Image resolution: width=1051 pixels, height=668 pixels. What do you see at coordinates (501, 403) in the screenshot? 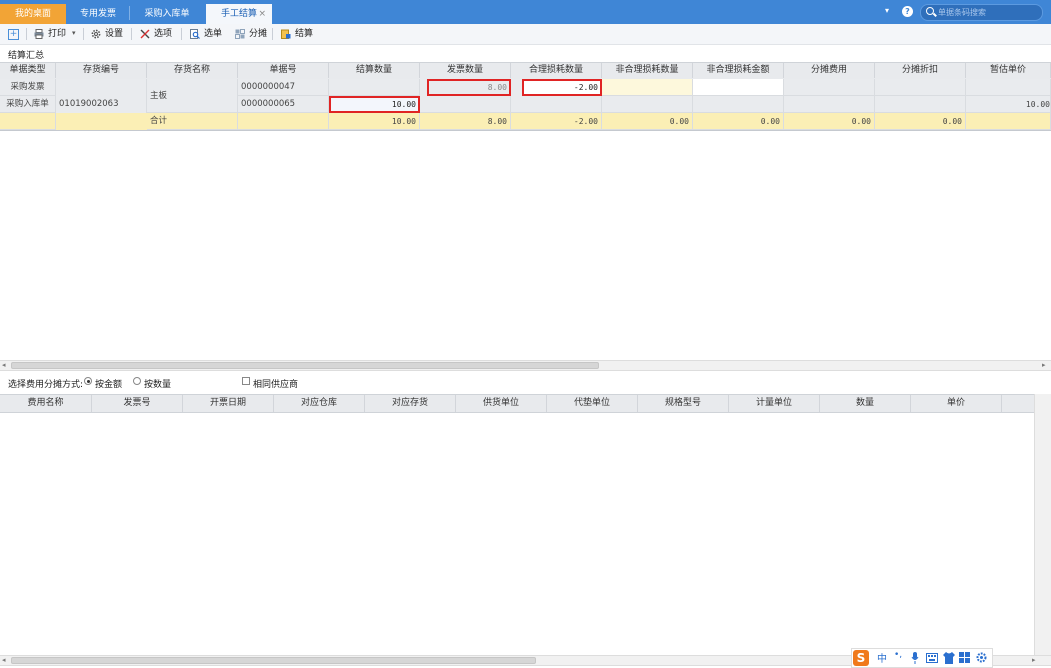
I see `col-fee-supplier: 供货单位` at bounding box center [501, 403].